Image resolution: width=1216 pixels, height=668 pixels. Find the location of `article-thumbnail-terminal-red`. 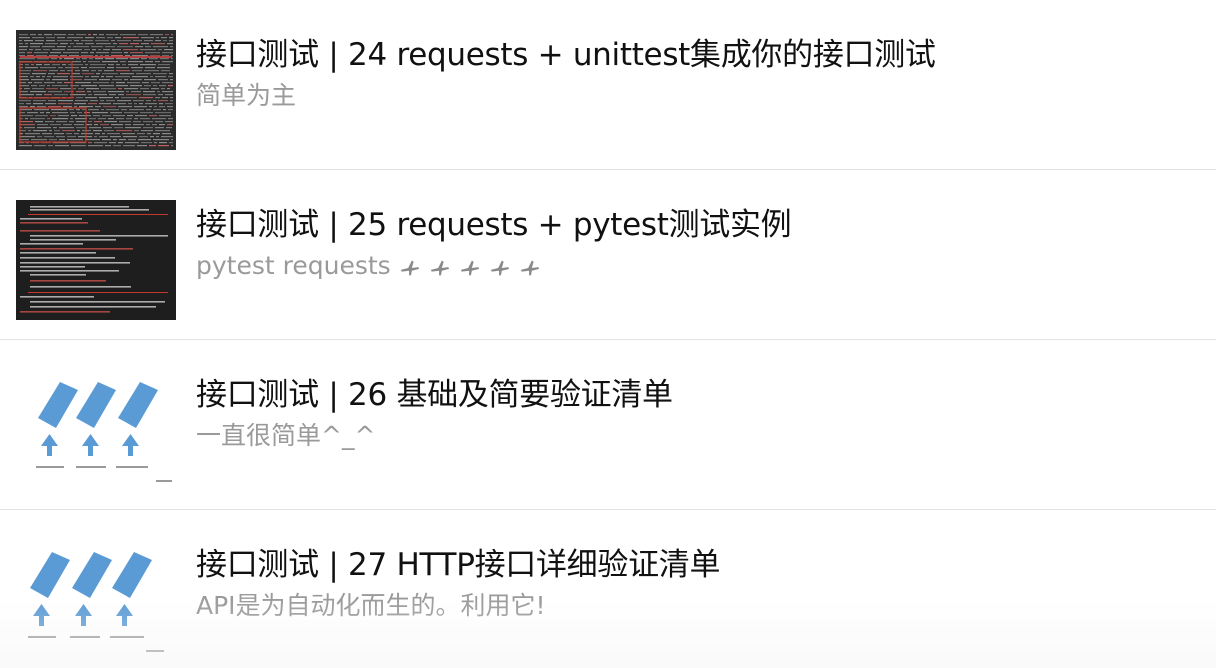

article-thumbnail-terminal-red is located at coordinates (96, 90).